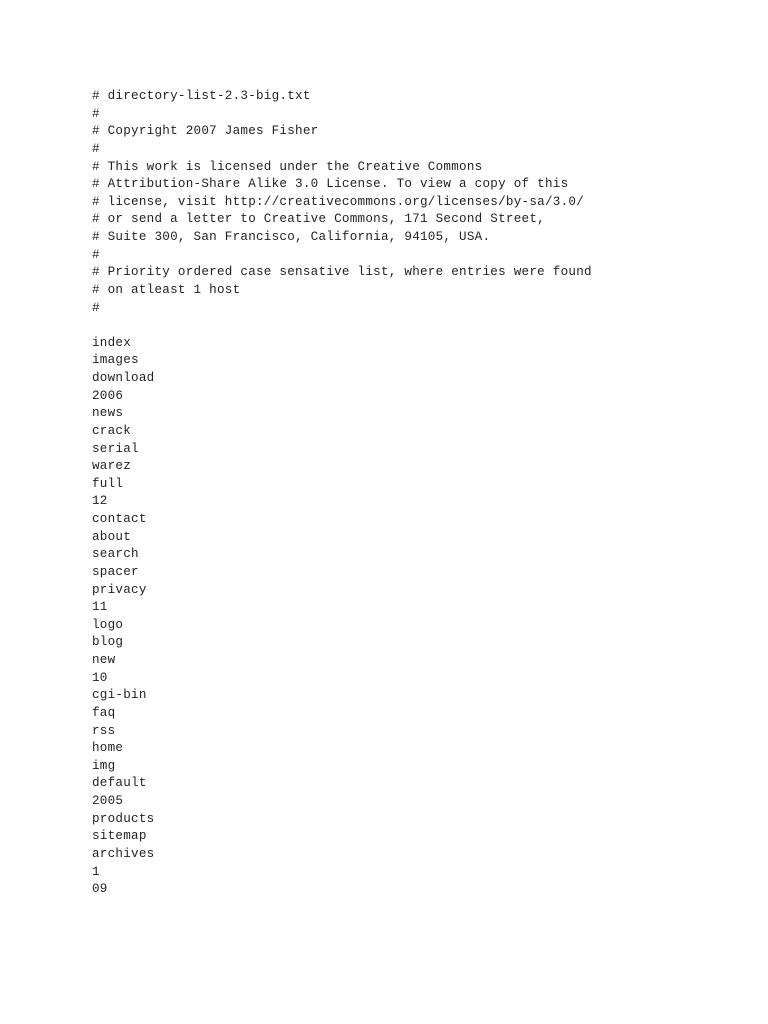 The image size is (768, 1024). I want to click on entry-line: archives, so click(123, 853).